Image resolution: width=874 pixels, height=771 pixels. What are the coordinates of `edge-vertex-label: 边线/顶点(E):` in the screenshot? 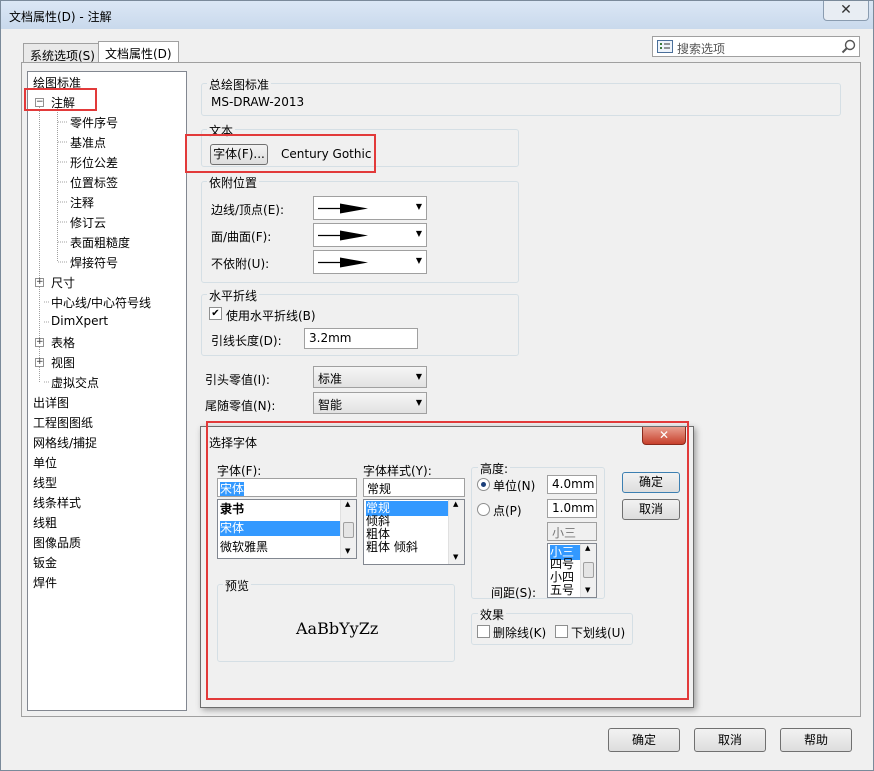 It's located at (248, 210).